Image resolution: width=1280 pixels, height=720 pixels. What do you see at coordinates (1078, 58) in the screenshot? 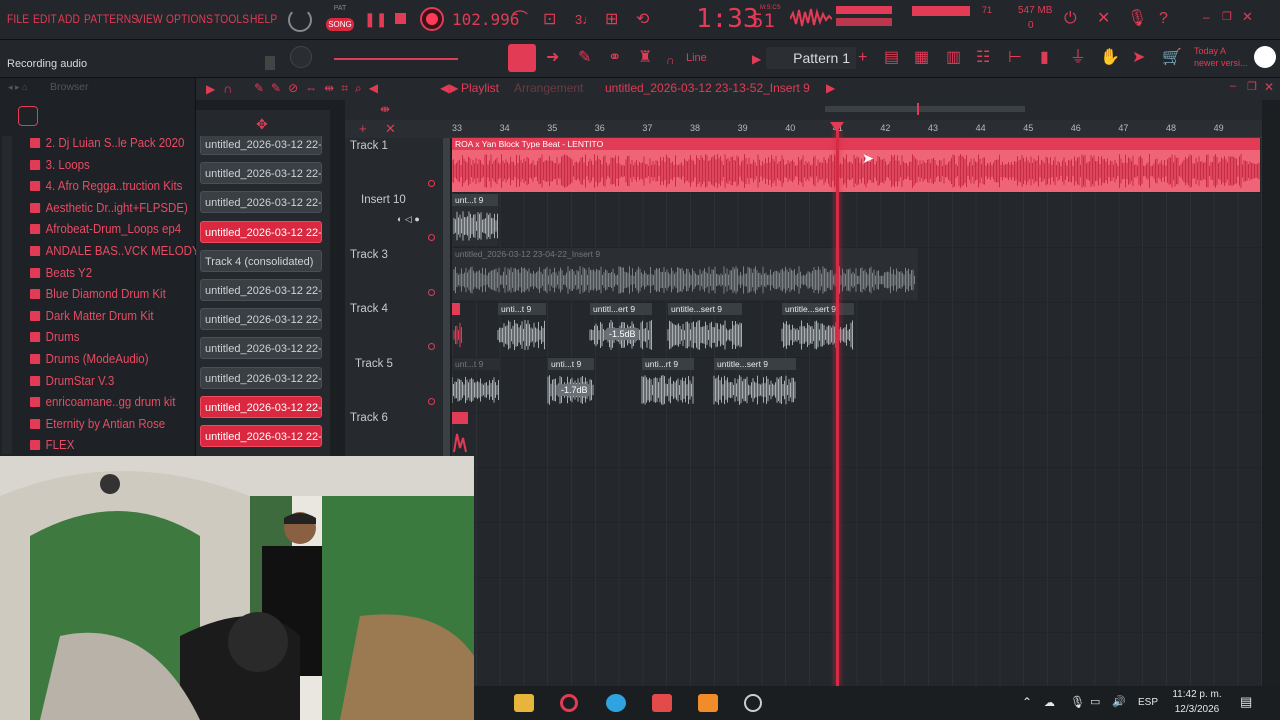
I see `plugin-icon: ⏚` at bounding box center [1078, 58].